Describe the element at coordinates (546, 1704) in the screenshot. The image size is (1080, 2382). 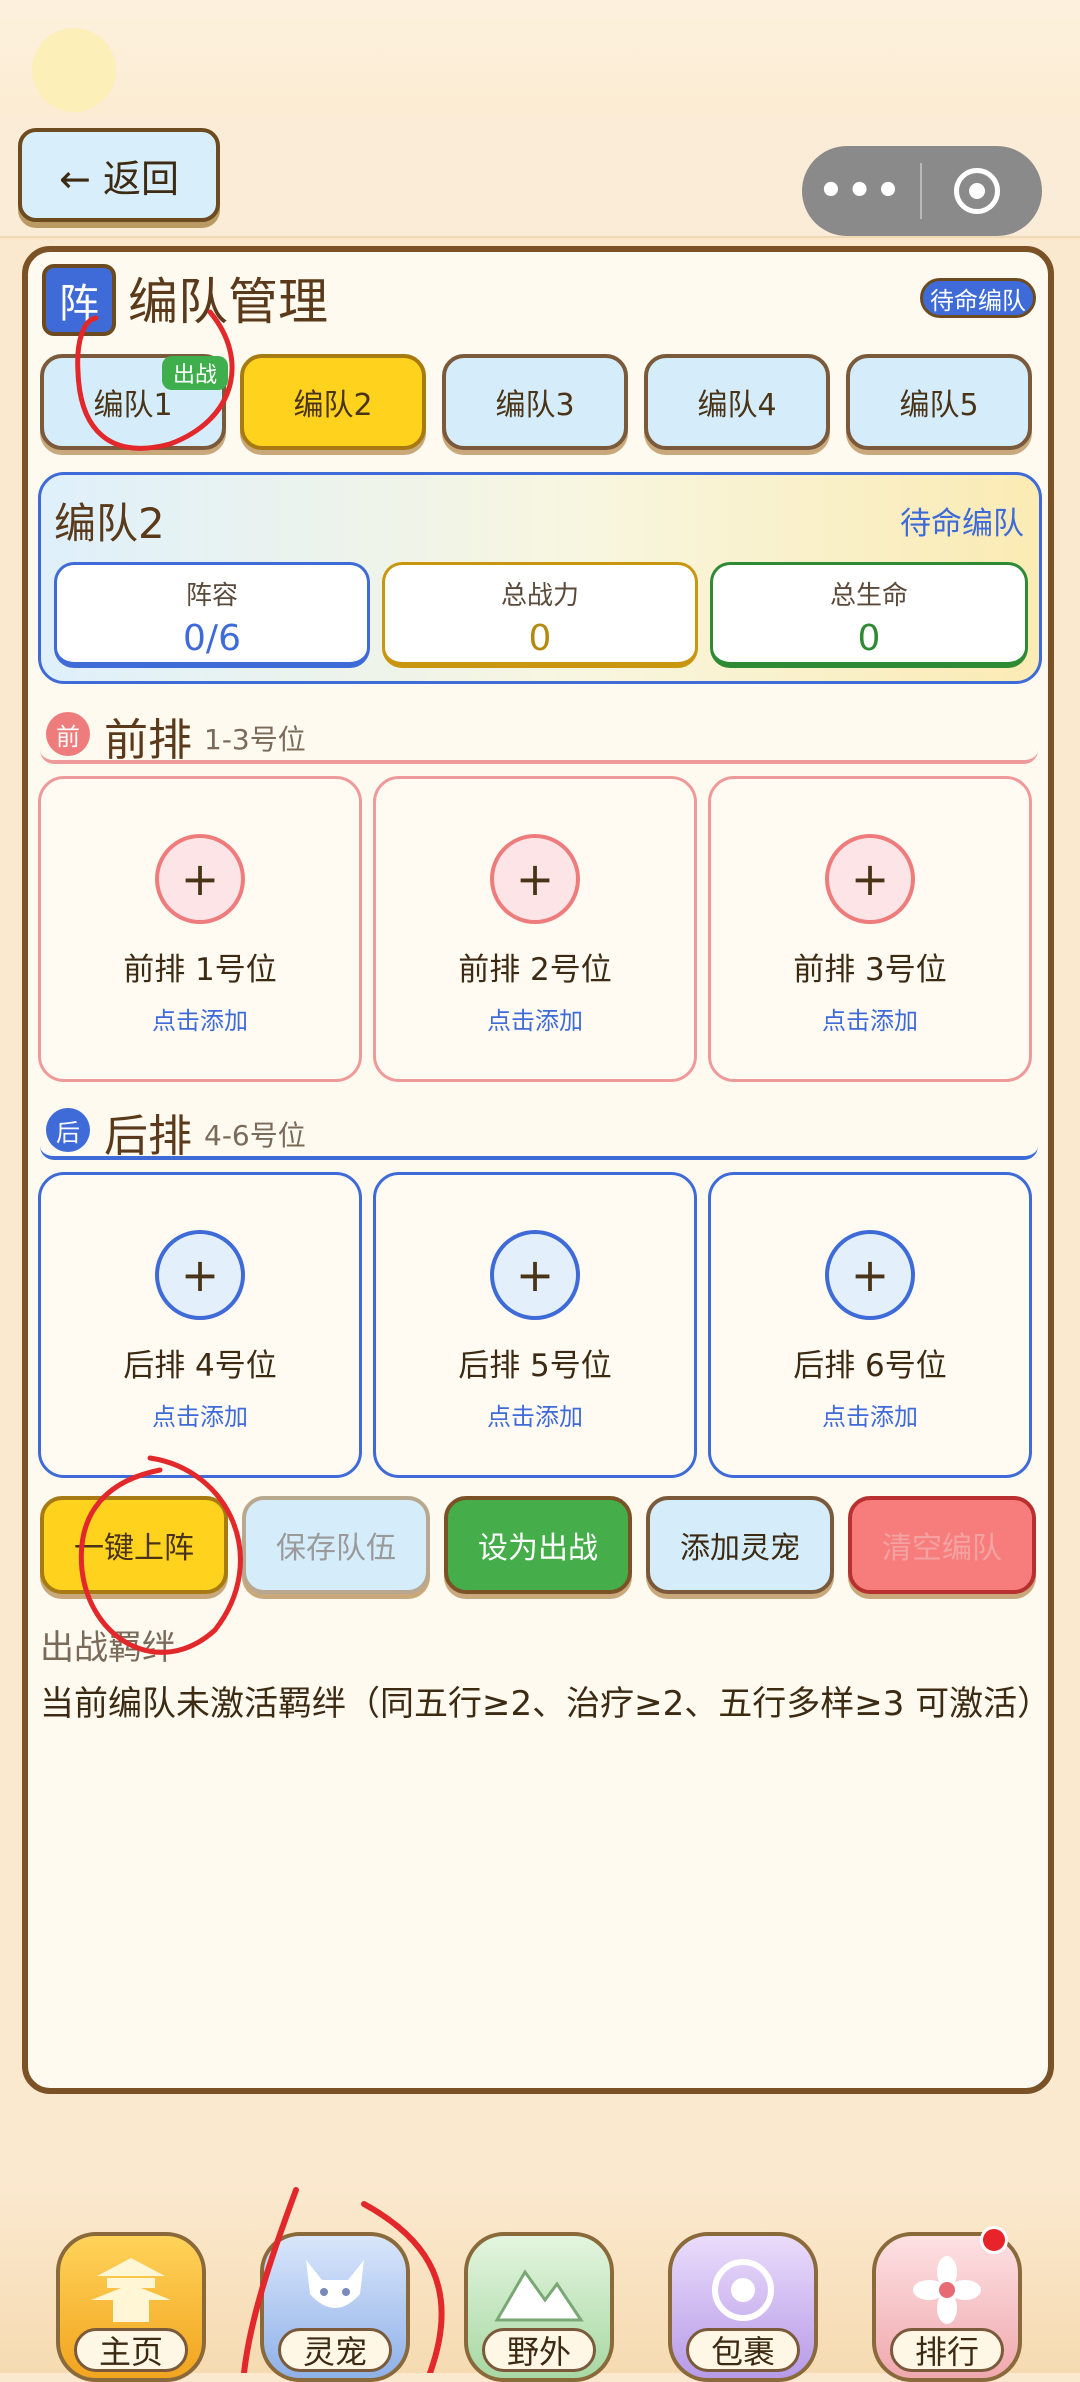
I see `bond-description: 当前编队未激活羁绊（同五行≥2、治疗≥2、五行多样≥3 可激活）` at that location.